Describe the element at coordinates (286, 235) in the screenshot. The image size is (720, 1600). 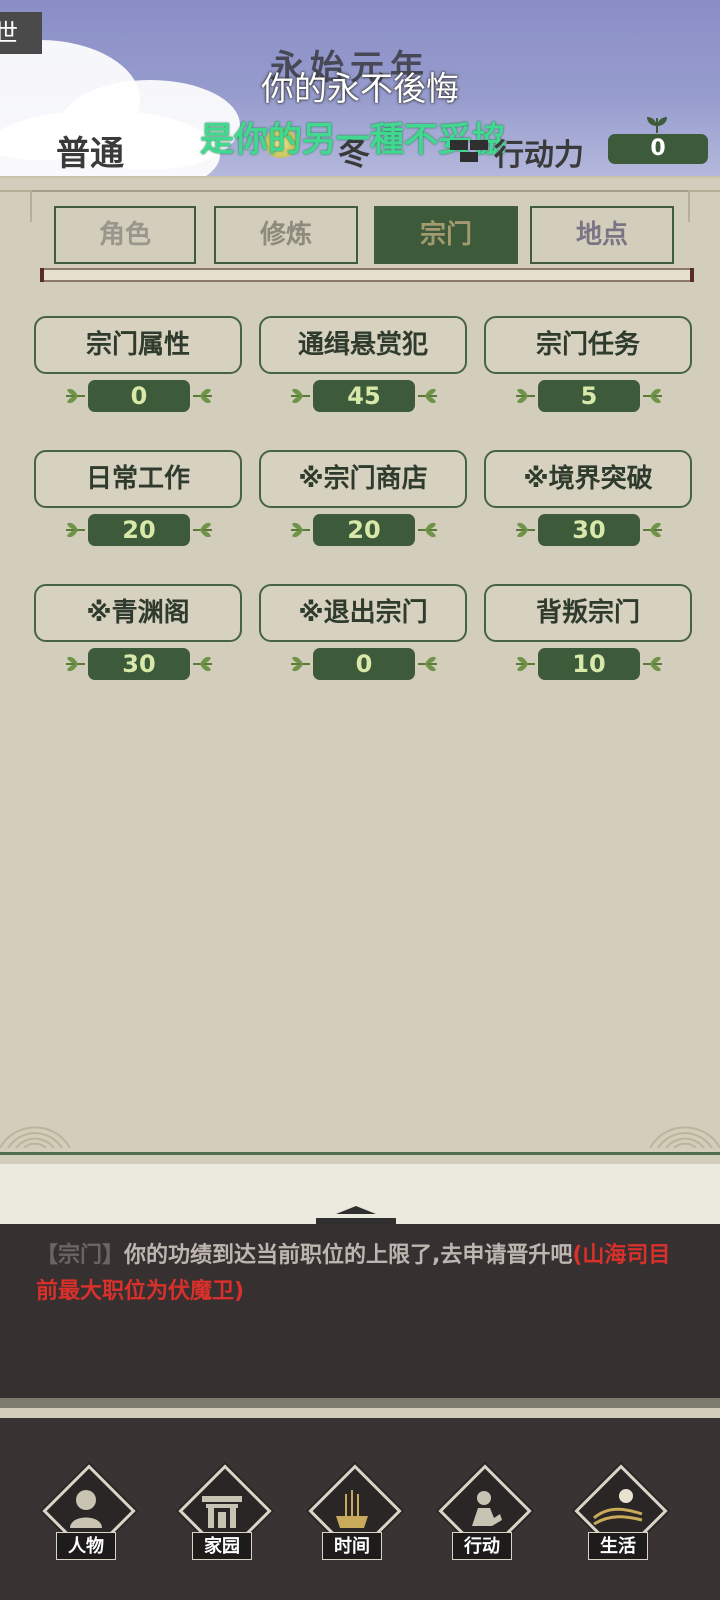
I see `tab-cultivation: 修炼` at that location.